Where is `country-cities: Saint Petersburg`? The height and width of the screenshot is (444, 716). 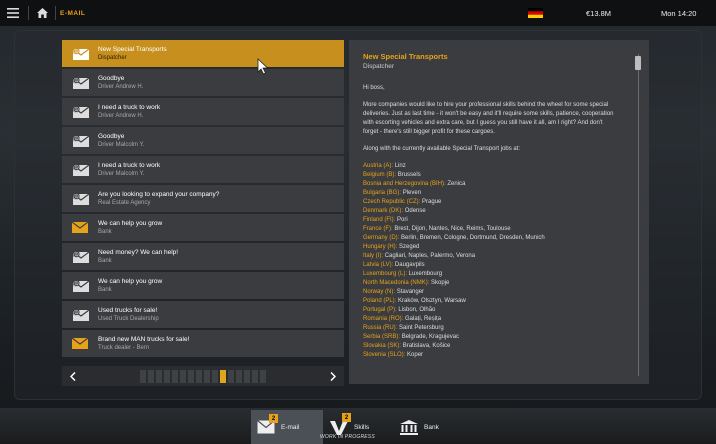
country-cities: Saint Petersburg is located at coordinates (421, 328).